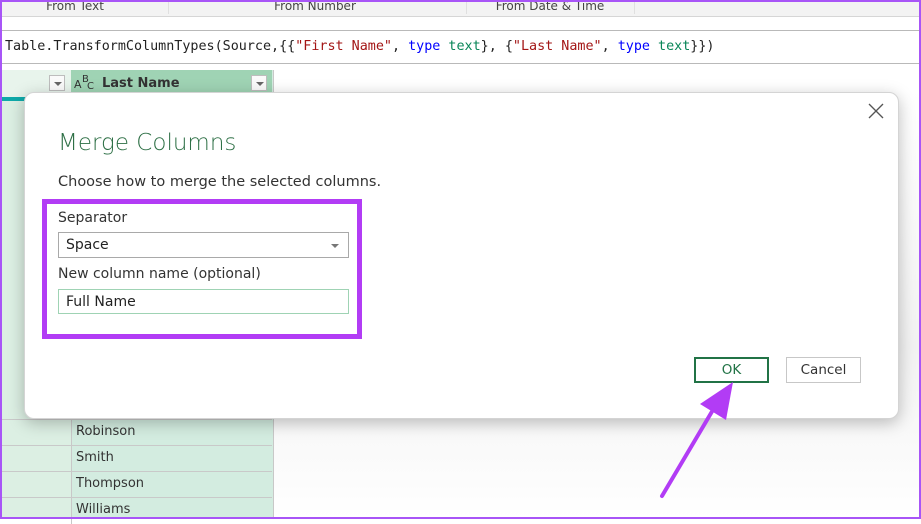  What do you see at coordinates (106, 431) in the screenshot?
I see `cell-last-name: Robinson` at bounding box center [106, 431].